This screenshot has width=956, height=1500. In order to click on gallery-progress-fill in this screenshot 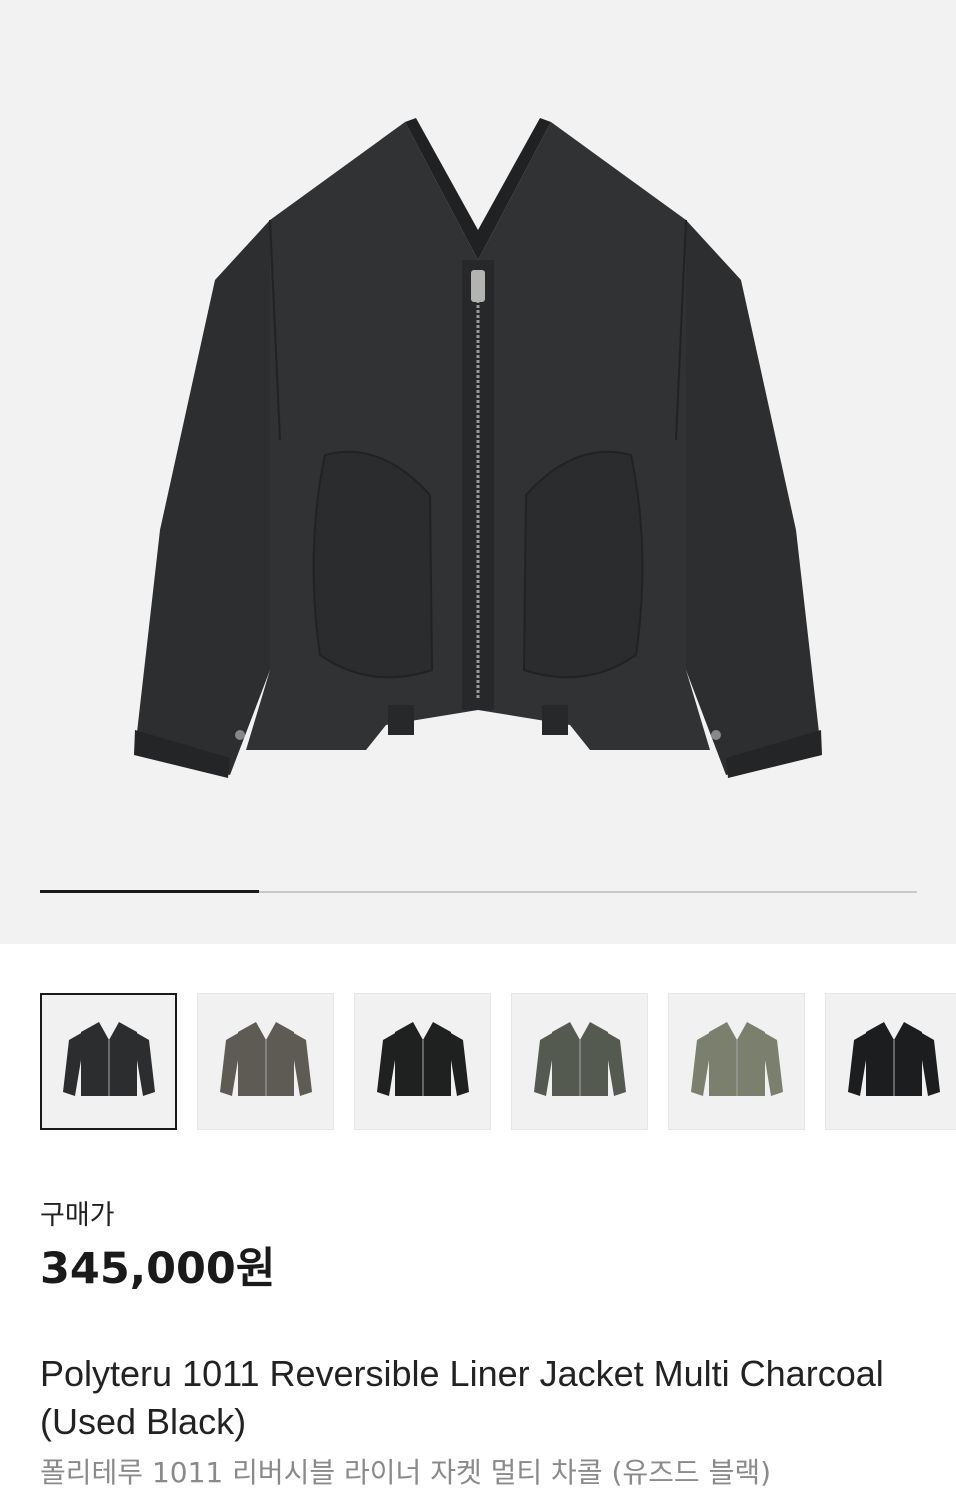, I will do `click(150, 891)`.